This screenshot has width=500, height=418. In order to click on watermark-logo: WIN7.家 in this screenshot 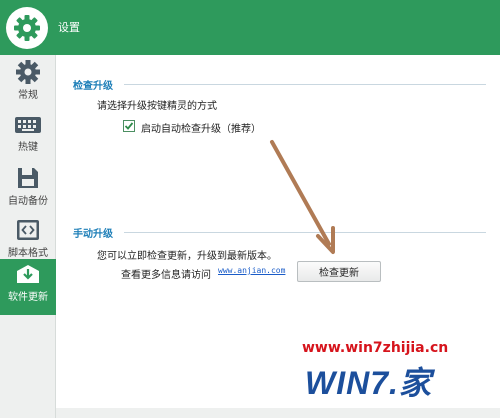, I will do `click(368, 383)`.